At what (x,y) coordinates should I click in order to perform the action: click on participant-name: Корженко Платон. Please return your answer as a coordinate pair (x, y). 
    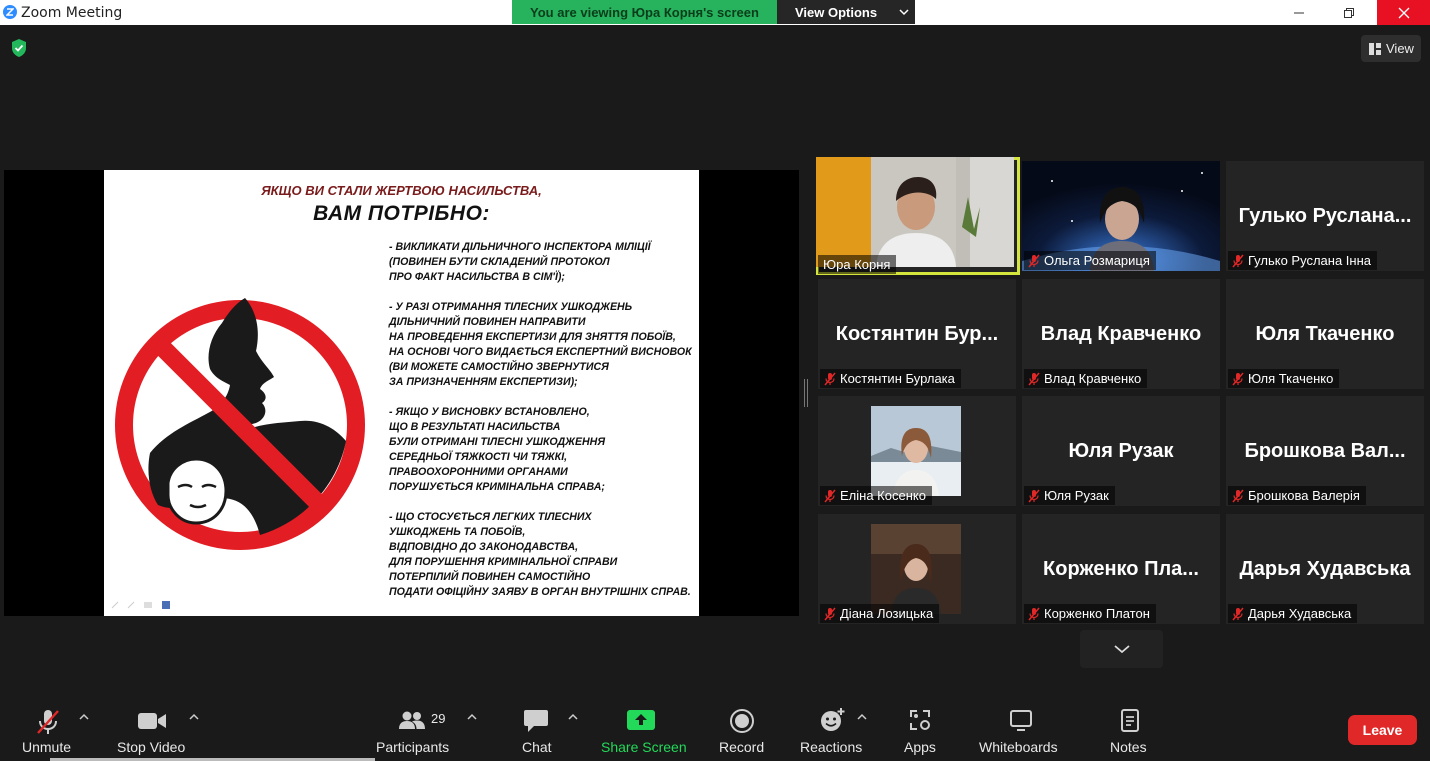
    Looking at the image, I should click on (1097, 613).